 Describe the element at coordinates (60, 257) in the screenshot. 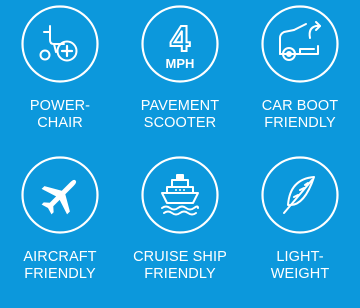

I see `feature-label-line1: AIRCRAFT` at that location.